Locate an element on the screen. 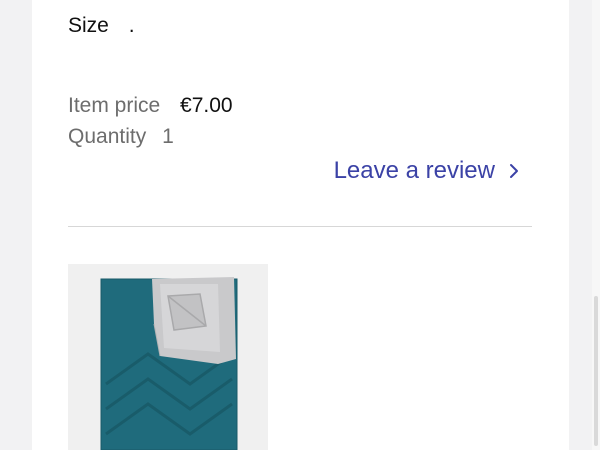 The width and height of the screenshot is (600, 450). item-price-row: Item price €7.00 is located at coordinates (150, 106).